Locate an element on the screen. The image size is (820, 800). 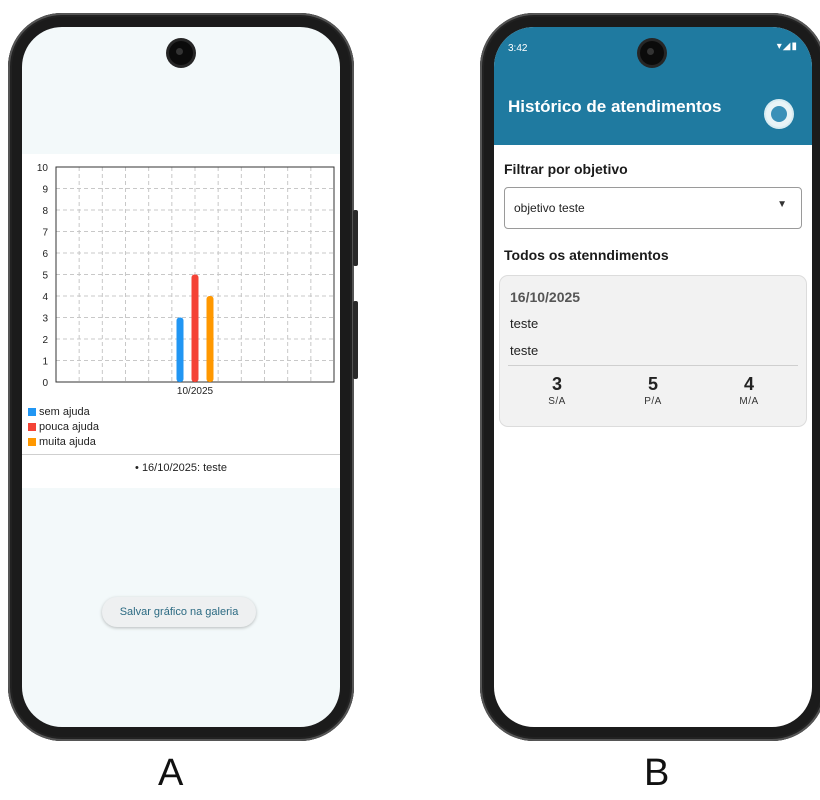
y-tick-label: 3 is located at coordinates (45, 319).